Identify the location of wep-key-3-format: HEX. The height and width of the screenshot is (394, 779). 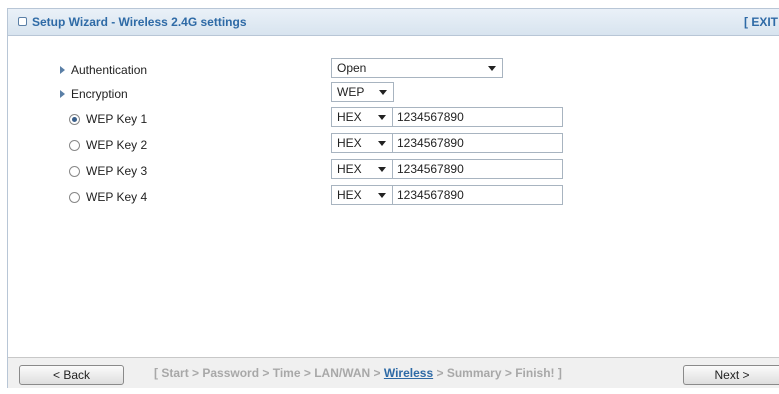
(349, 169).